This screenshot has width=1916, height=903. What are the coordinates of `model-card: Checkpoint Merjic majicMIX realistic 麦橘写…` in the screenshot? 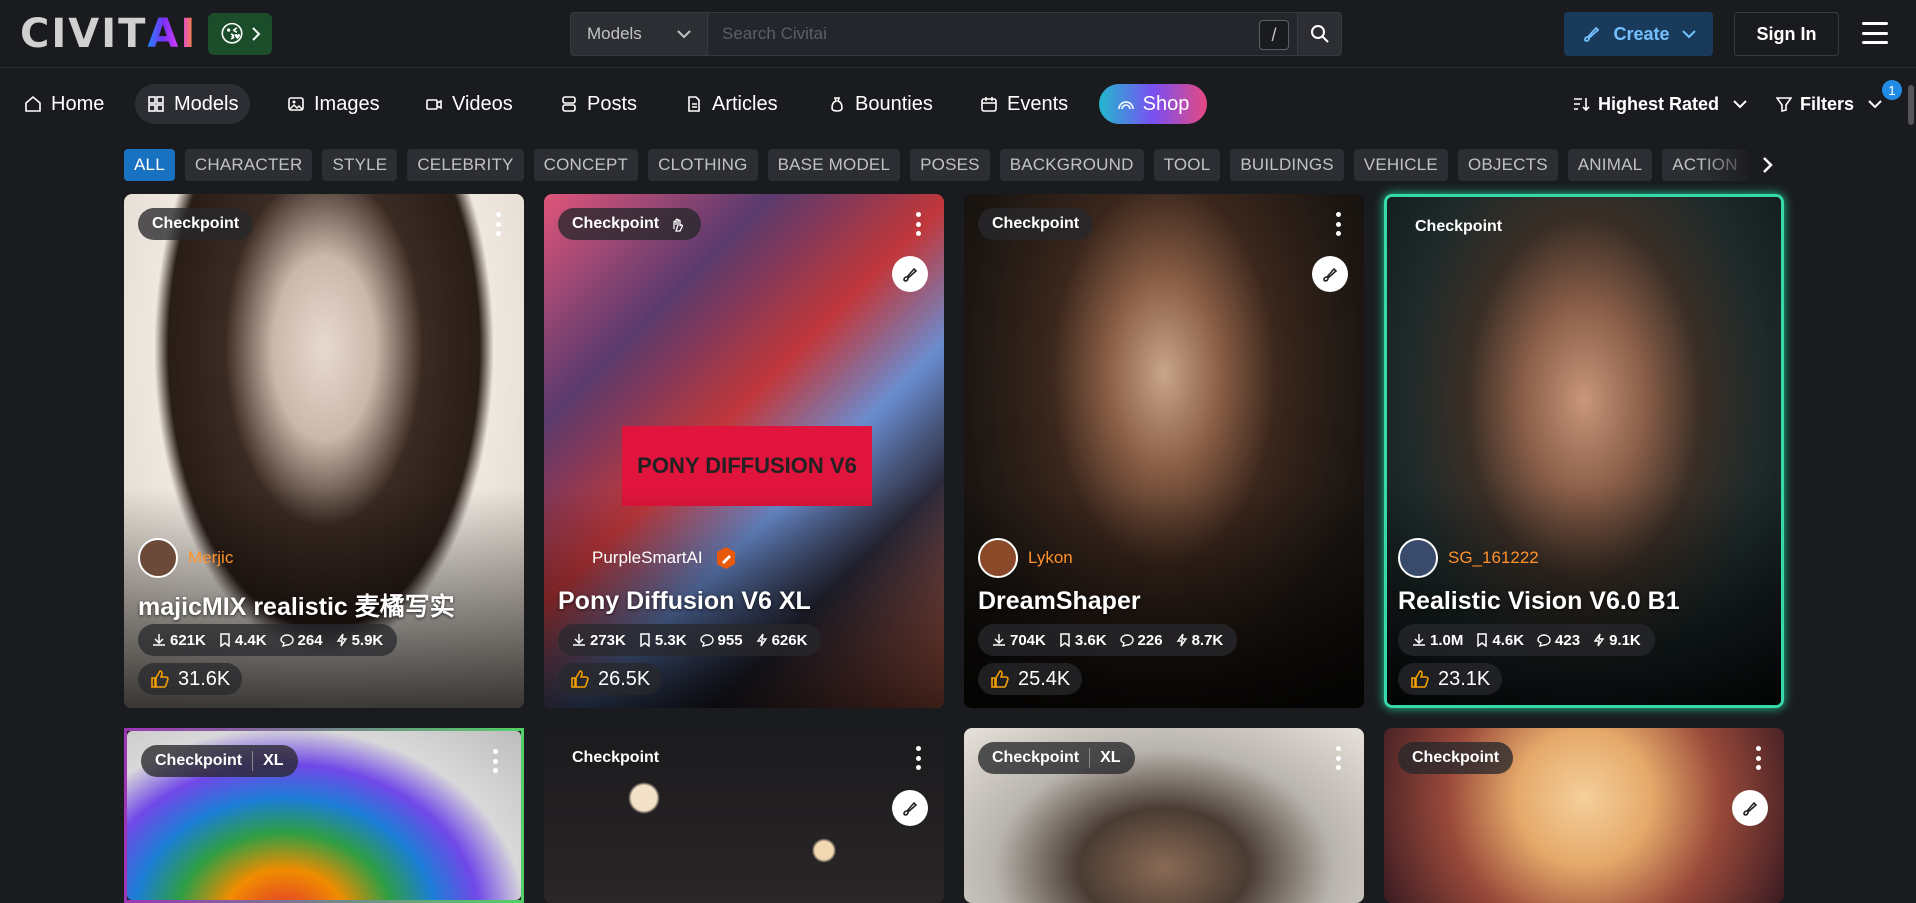 It's located at (324, 451).